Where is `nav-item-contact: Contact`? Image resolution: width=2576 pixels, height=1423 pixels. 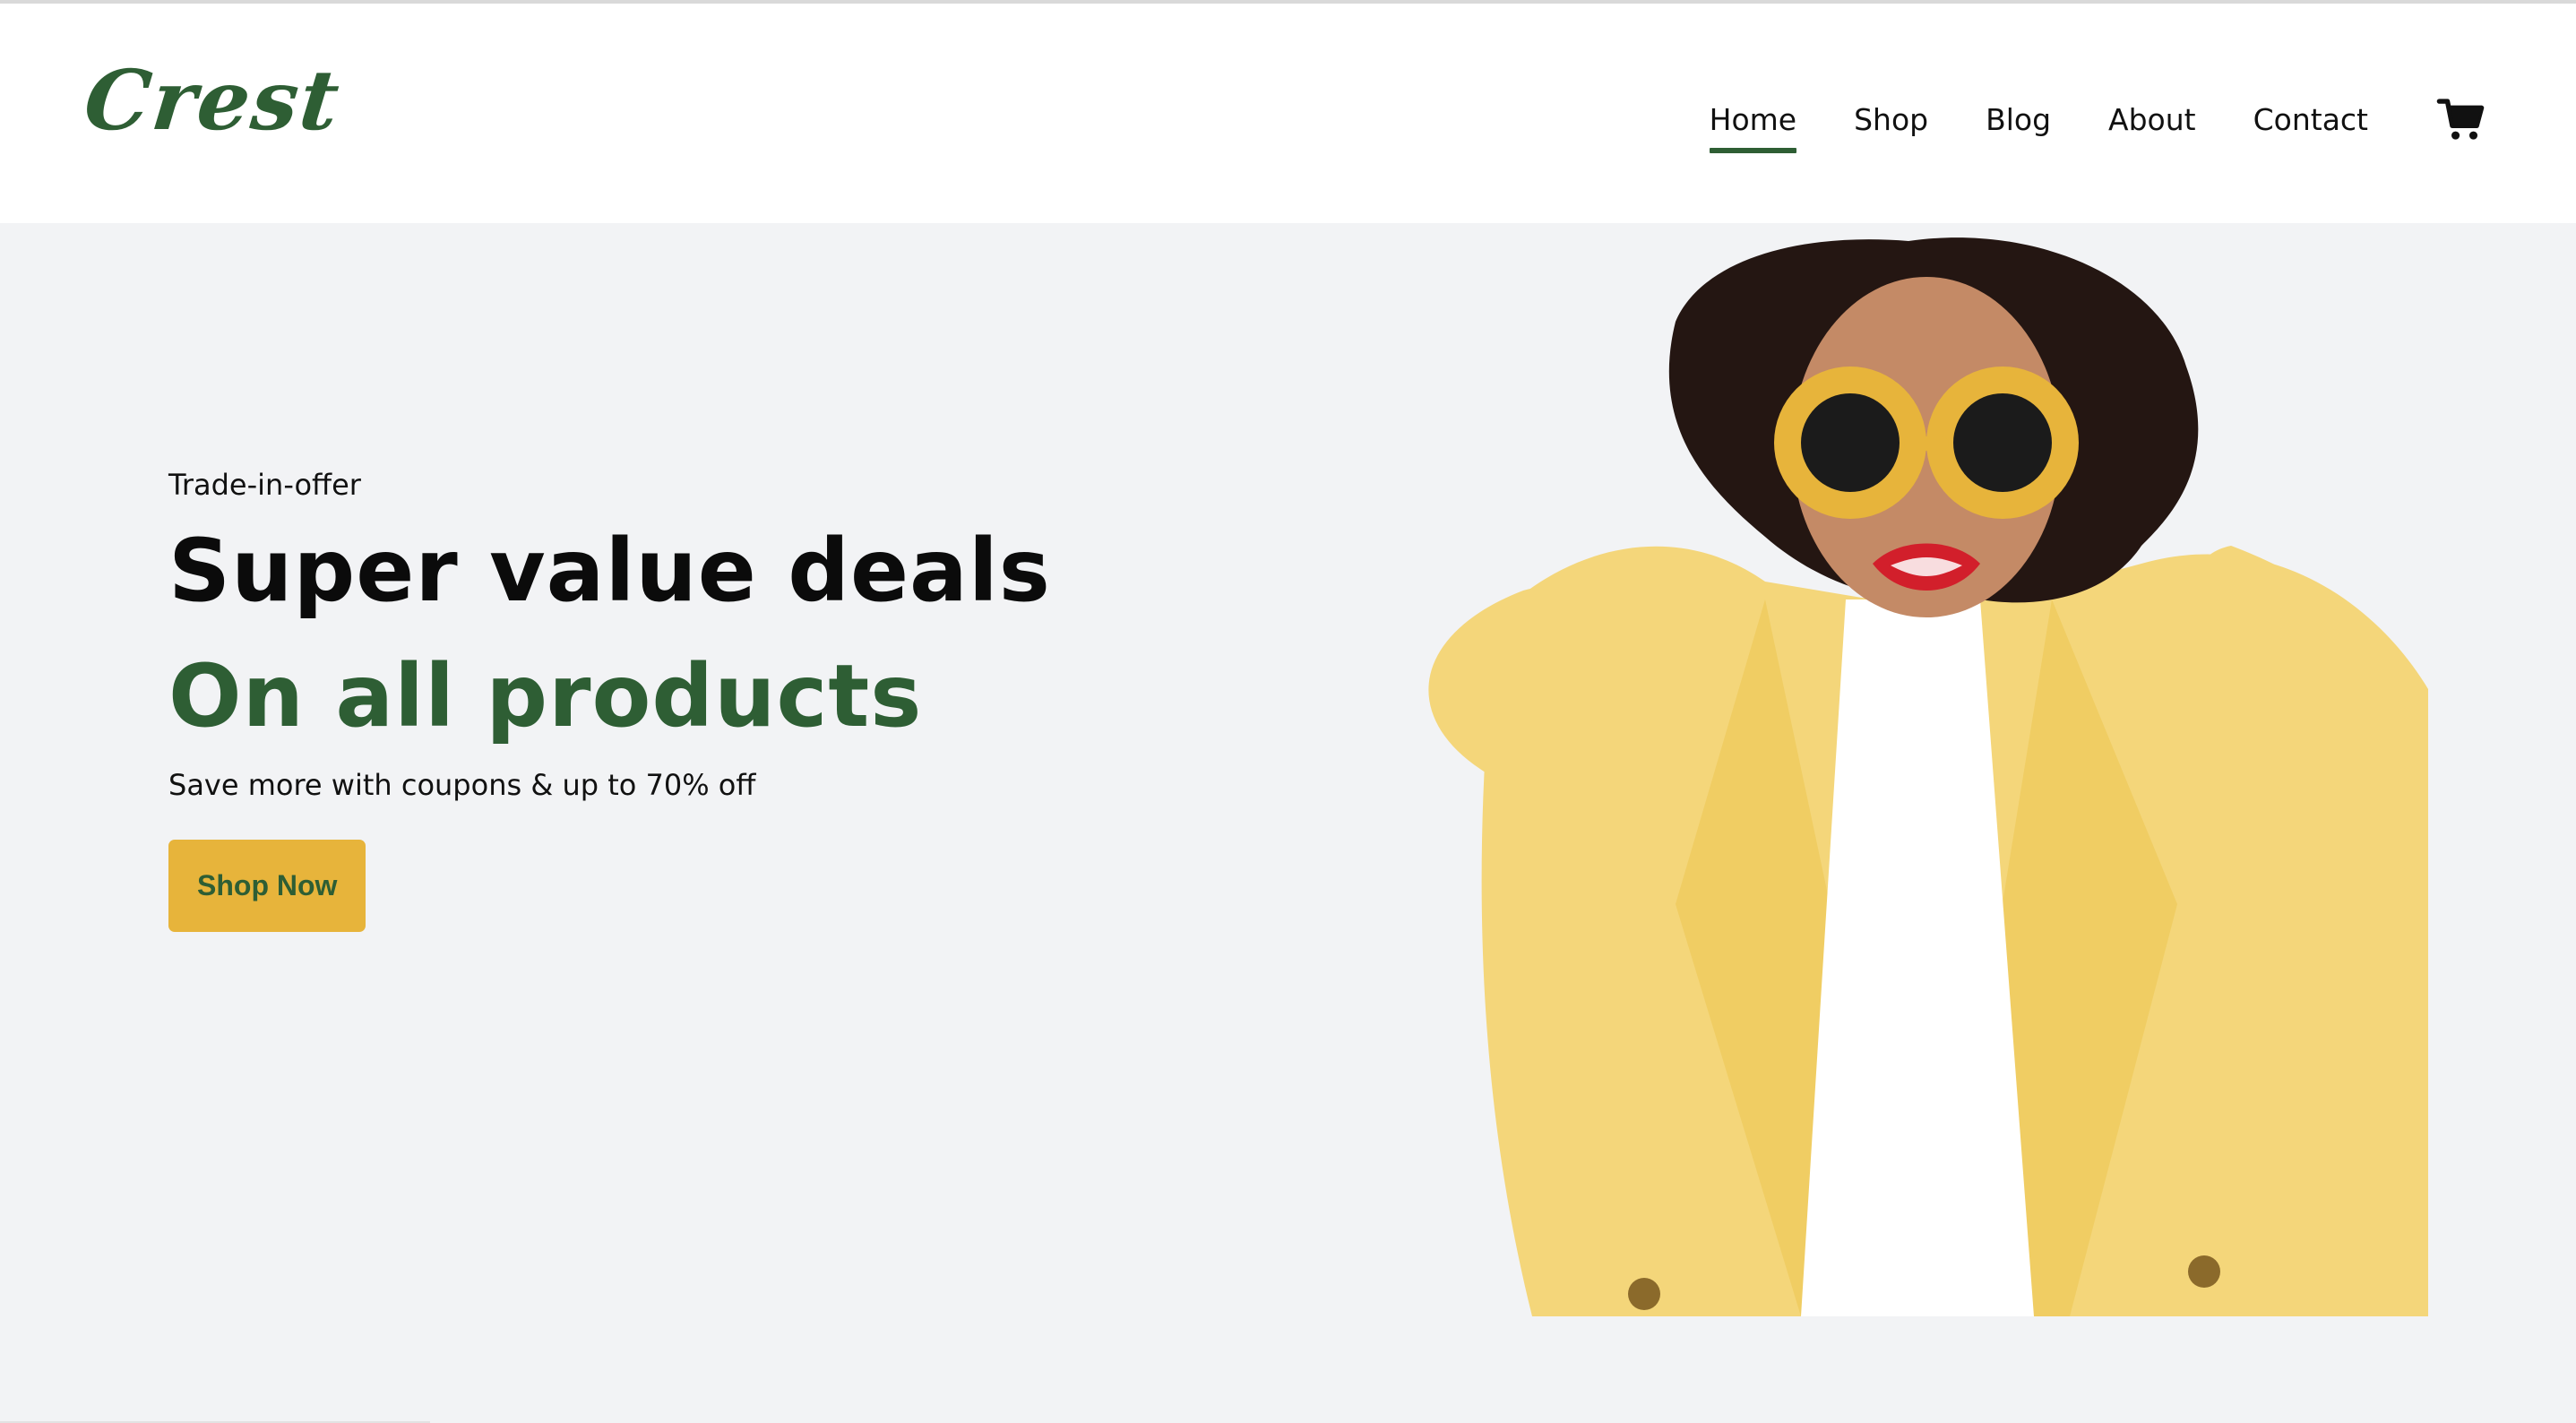
nav-item-contact: Contact is located at coordinates (2310, 120).